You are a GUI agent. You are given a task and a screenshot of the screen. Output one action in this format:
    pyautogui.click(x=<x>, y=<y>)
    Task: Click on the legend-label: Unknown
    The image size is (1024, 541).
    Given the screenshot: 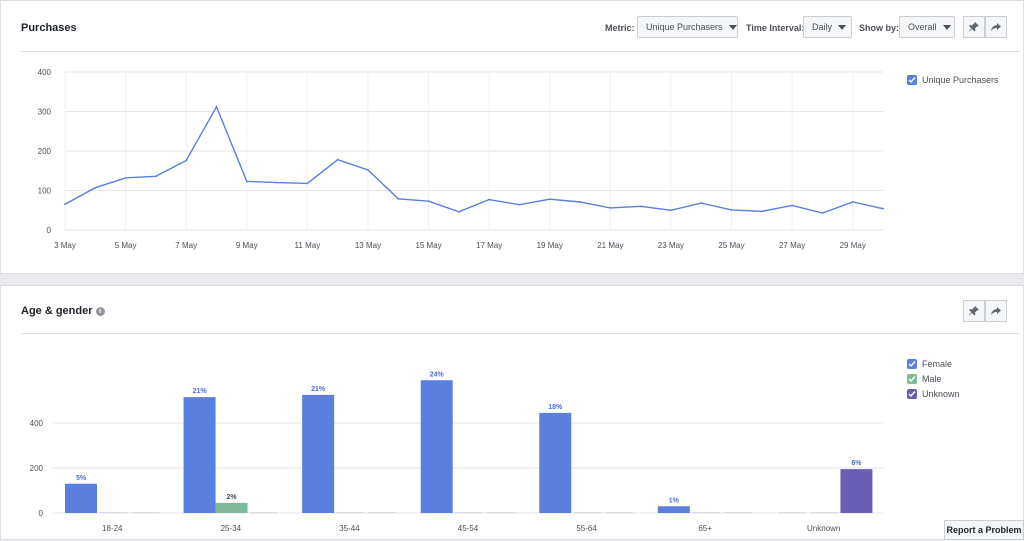 What is the action you would take?
    pyautogui.click(x=941, y=393)
    